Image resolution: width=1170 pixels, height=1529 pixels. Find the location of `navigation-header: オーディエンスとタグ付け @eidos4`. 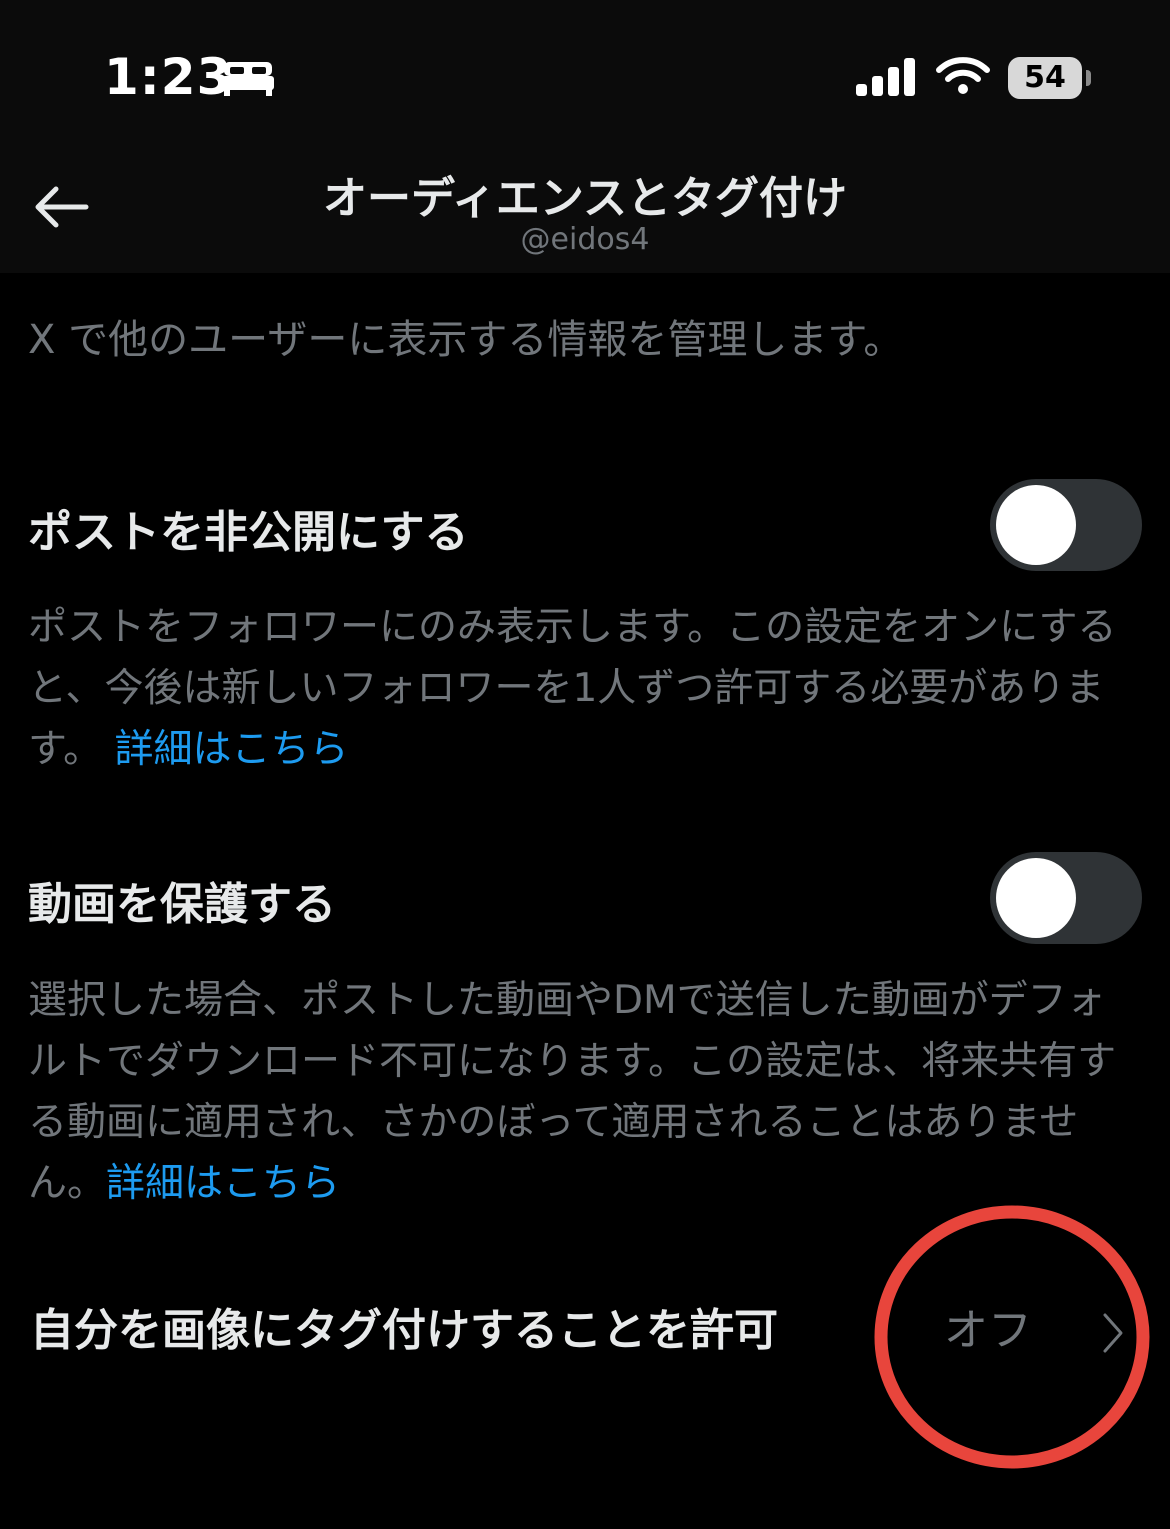

navigation-header: オーディエンスとタグ付け @eidos4 is located at coordinates (585, 211).